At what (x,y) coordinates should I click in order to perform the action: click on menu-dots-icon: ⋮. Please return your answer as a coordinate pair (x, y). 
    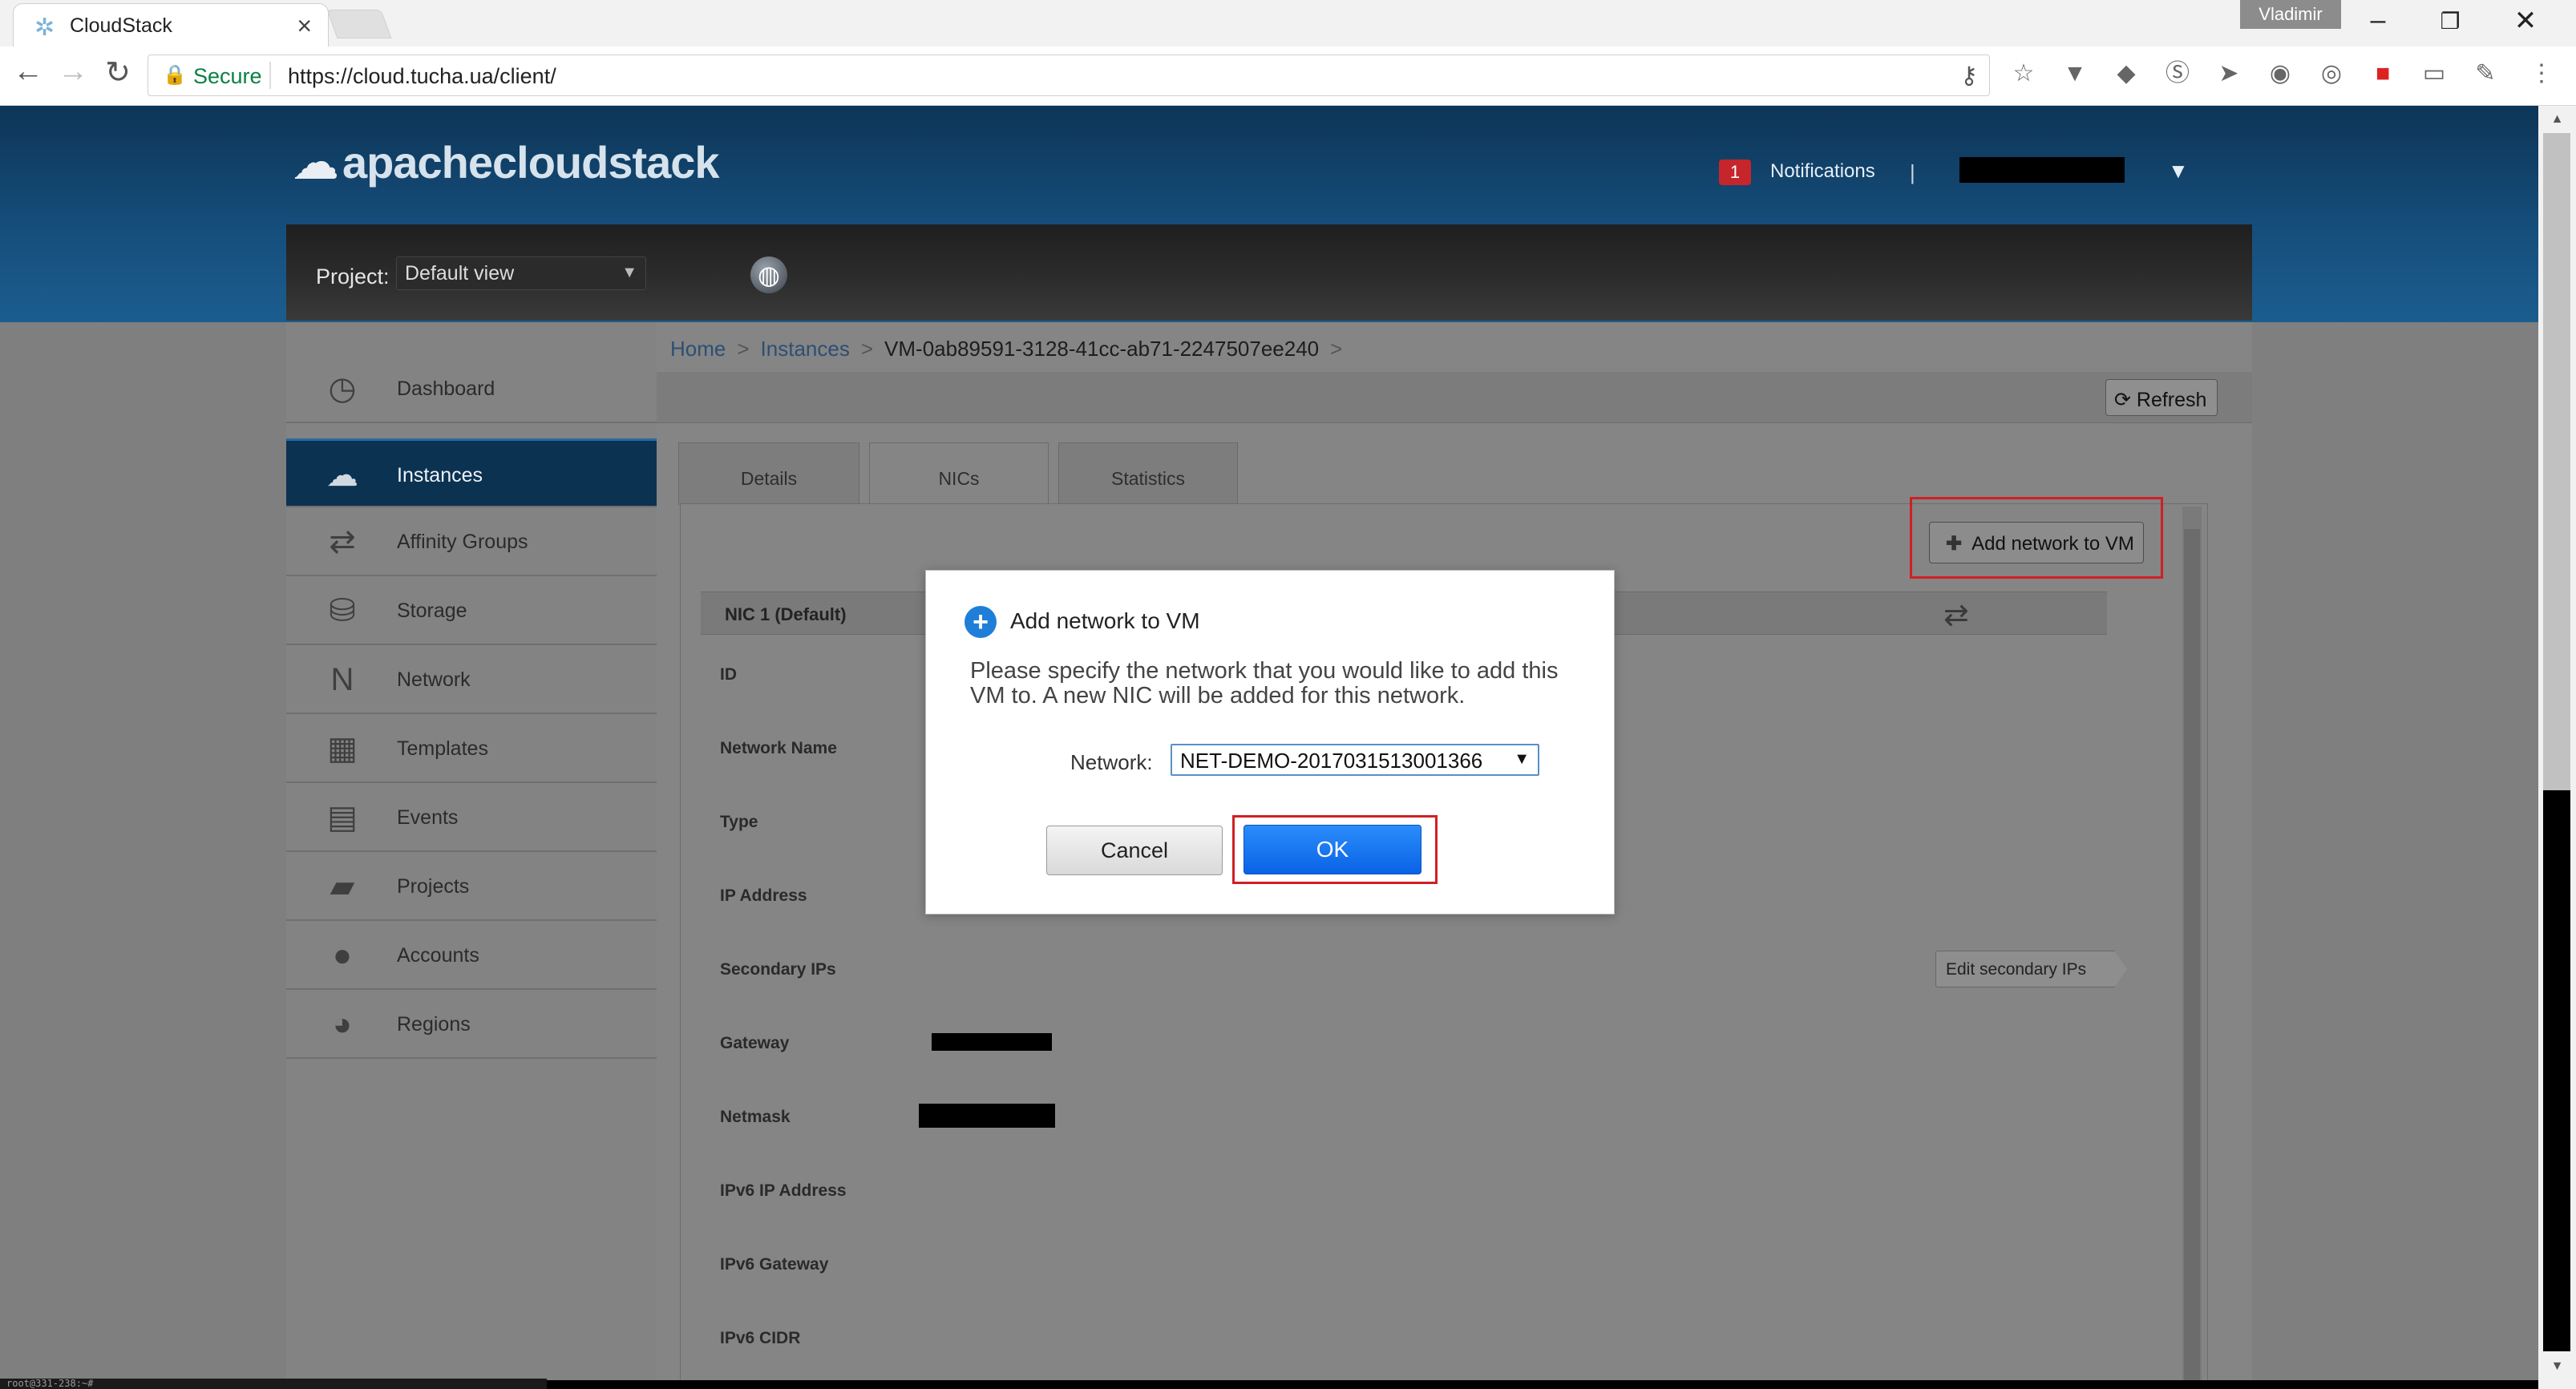
    Looking at the image, I should click on (2541, 74).